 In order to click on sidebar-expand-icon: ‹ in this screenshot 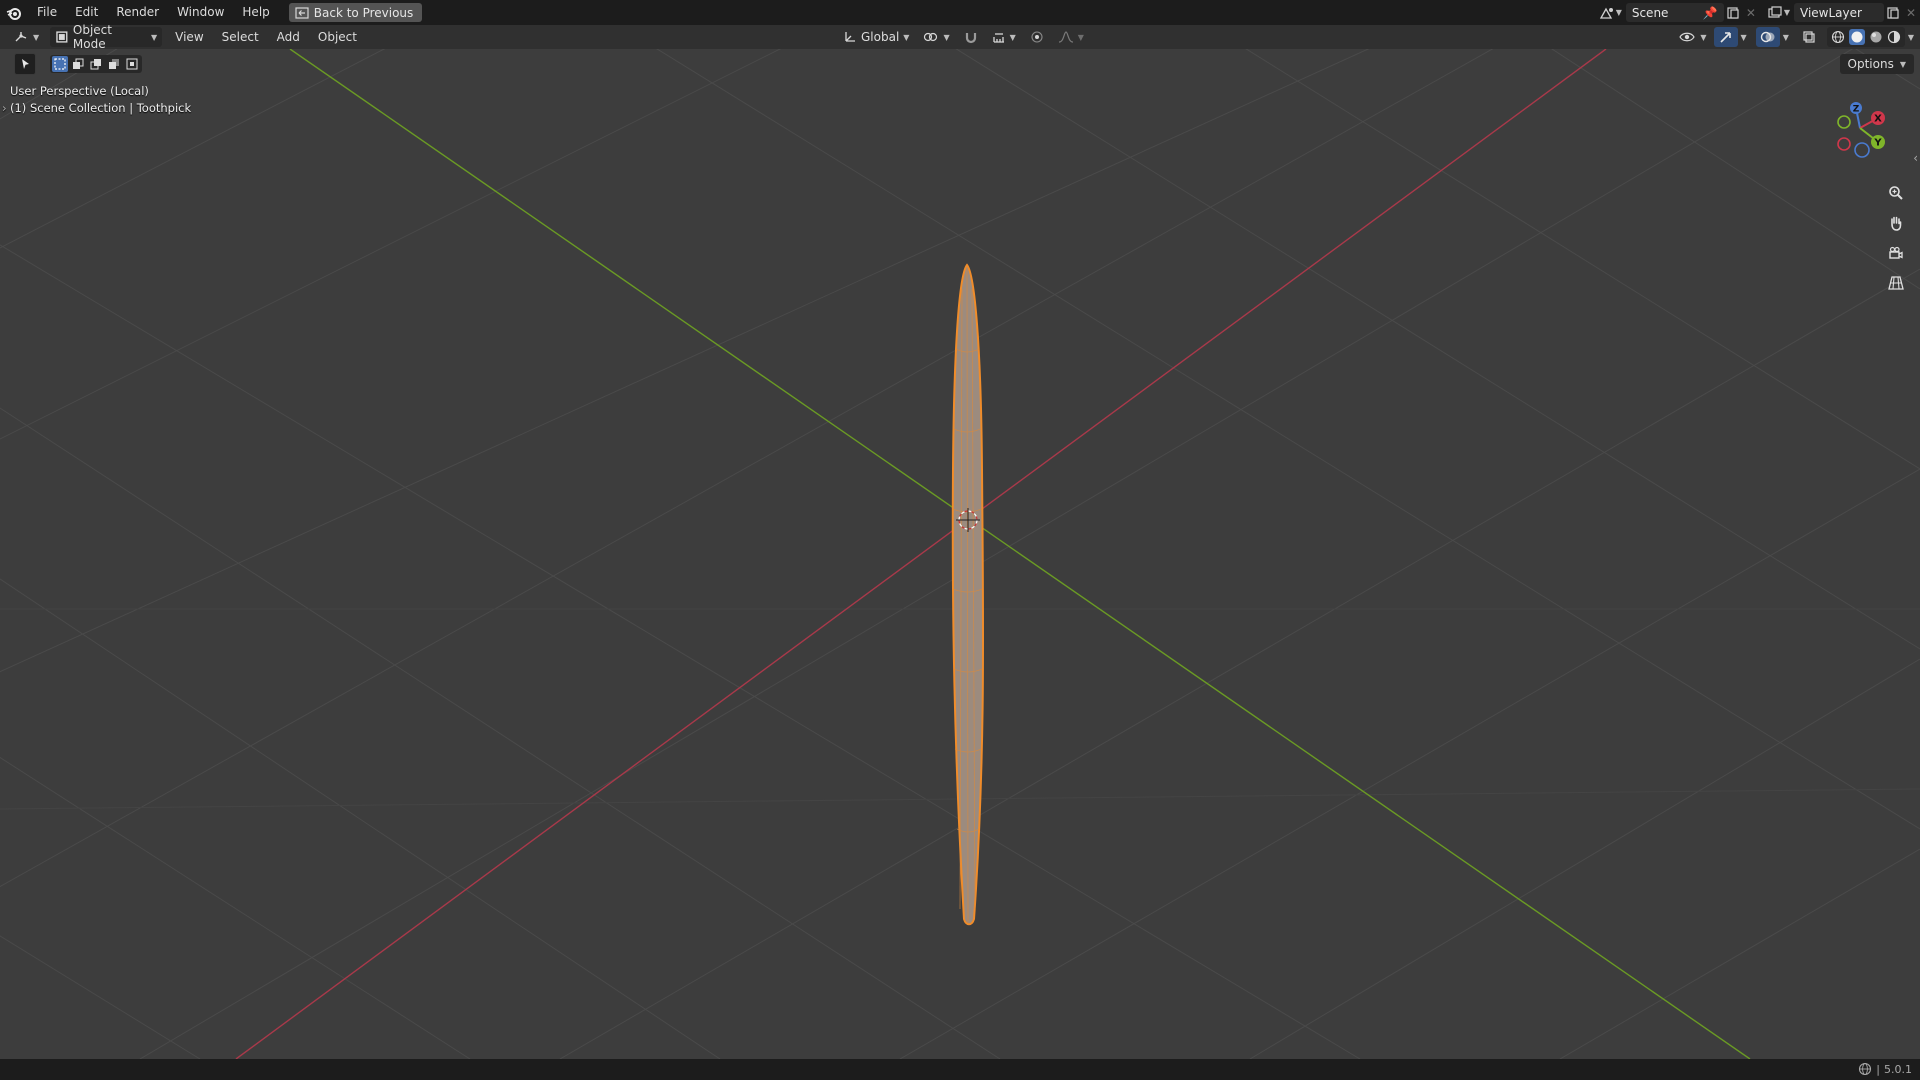, I will do `click(1915, 158)`.